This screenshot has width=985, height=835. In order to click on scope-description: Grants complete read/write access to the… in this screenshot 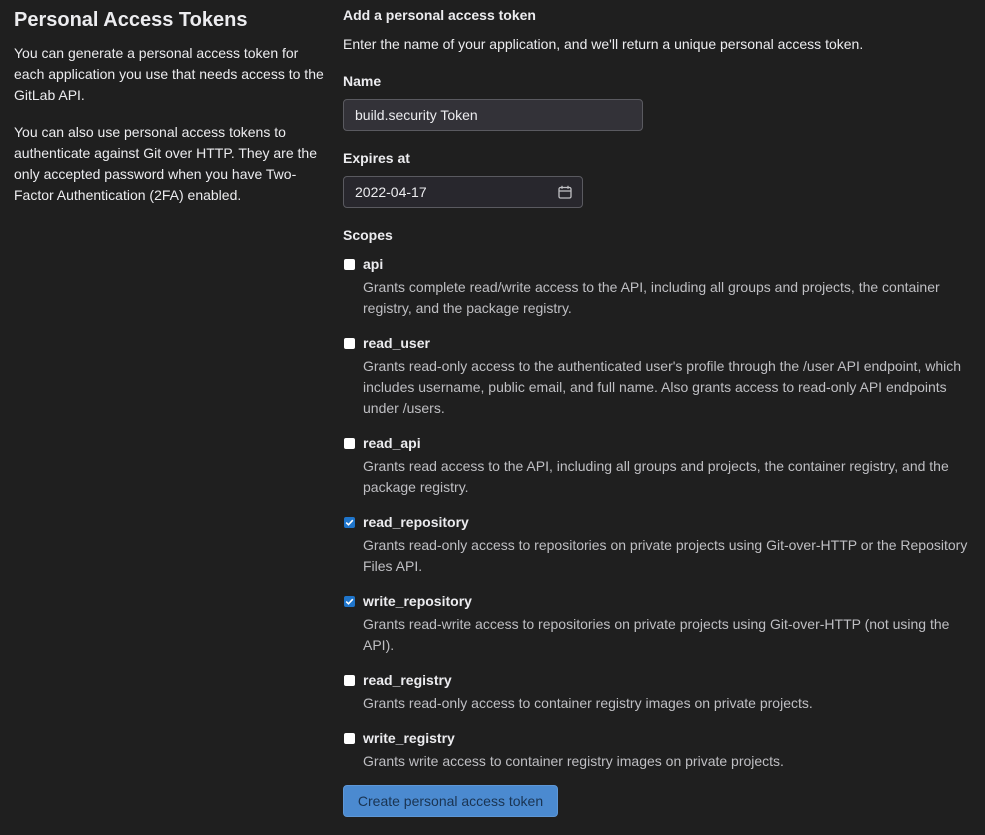, I will do `click(651, 297)`.